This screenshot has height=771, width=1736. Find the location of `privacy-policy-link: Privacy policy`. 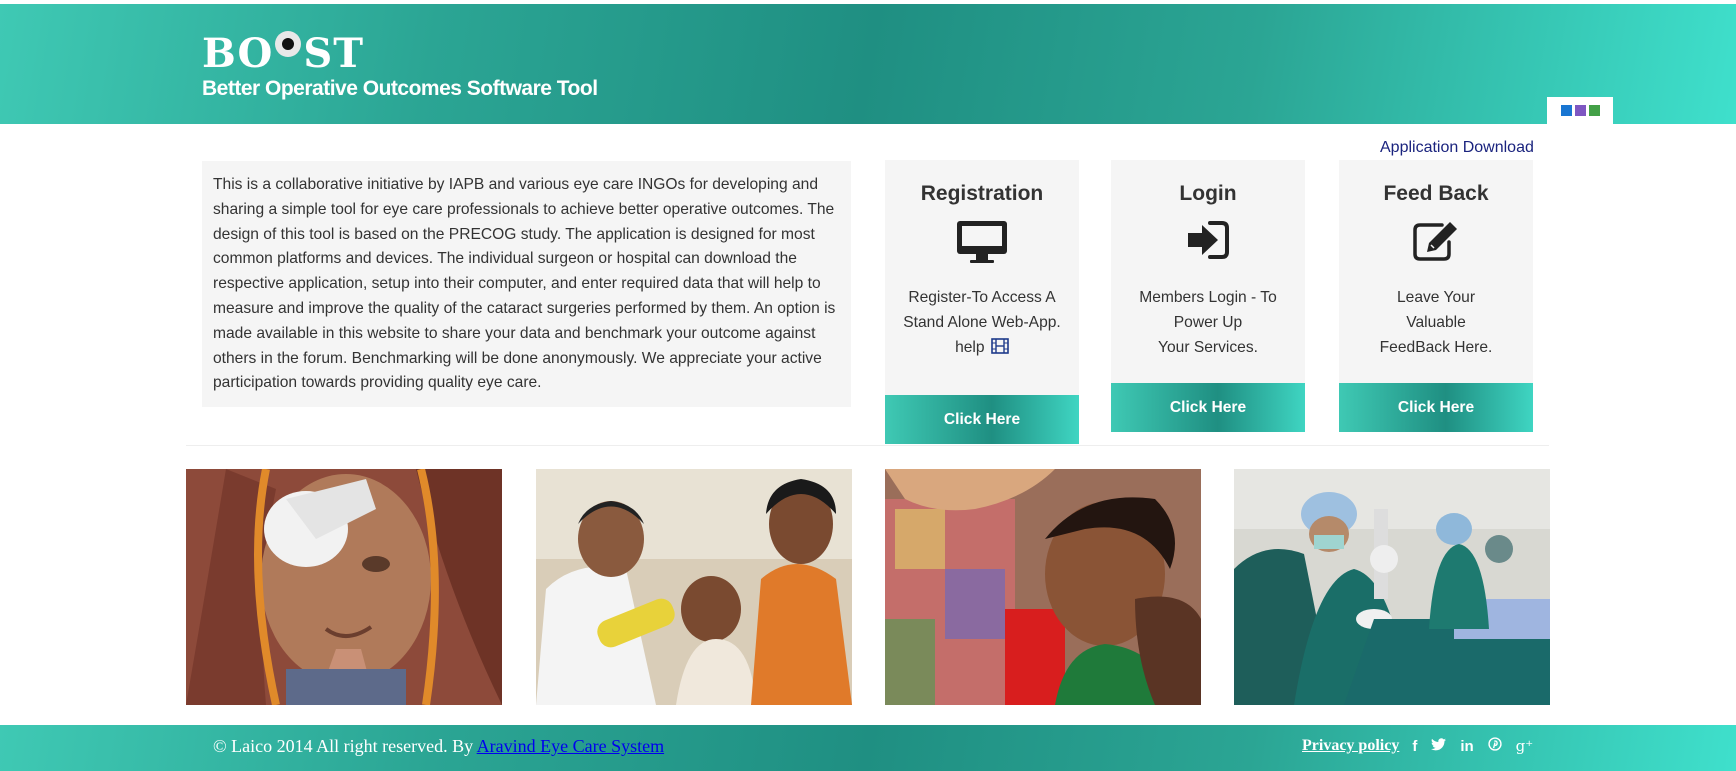

privacy-policy-link: Privacy policy is located at coordinates (1350, 746).